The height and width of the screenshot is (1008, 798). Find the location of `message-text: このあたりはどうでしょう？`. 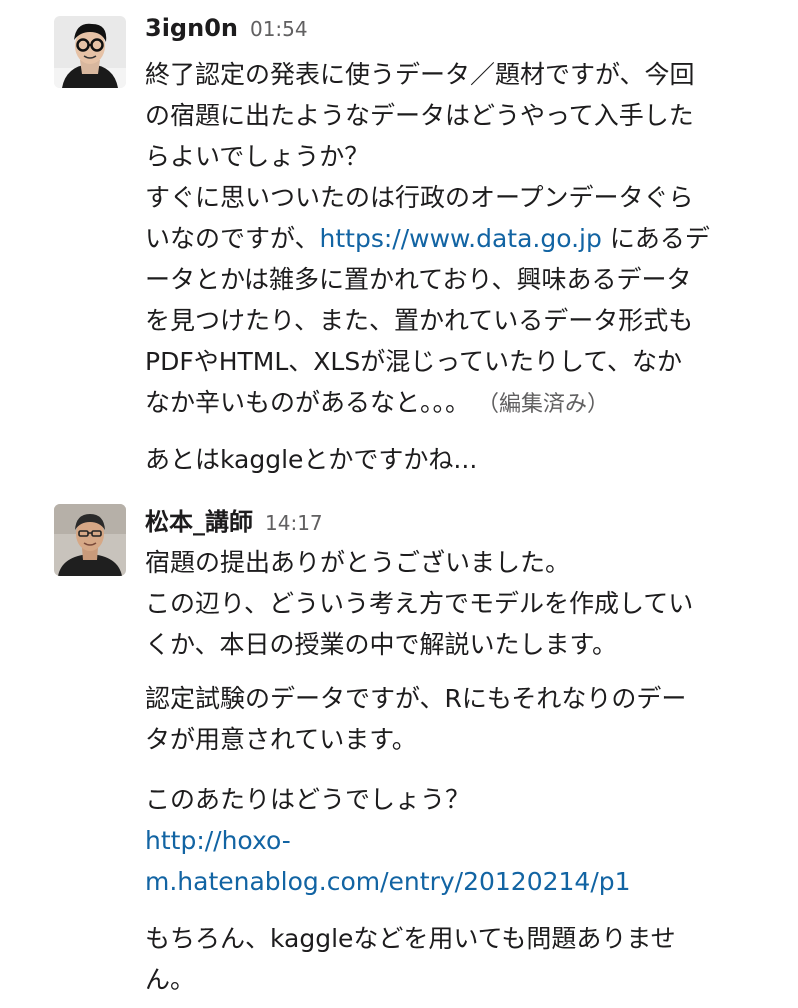

message-text: このあたりはどうでしょう？ is located at coordinates (308, 799).